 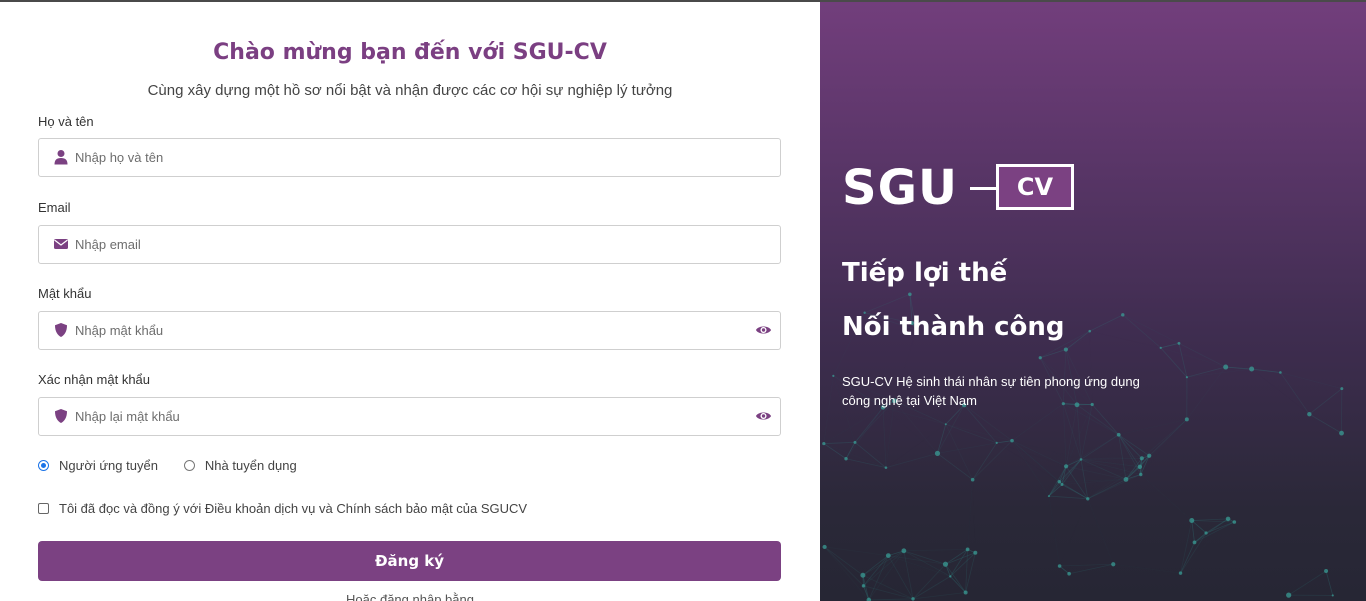 I want to click on confirm-password-field, so click(x=409, y=416).